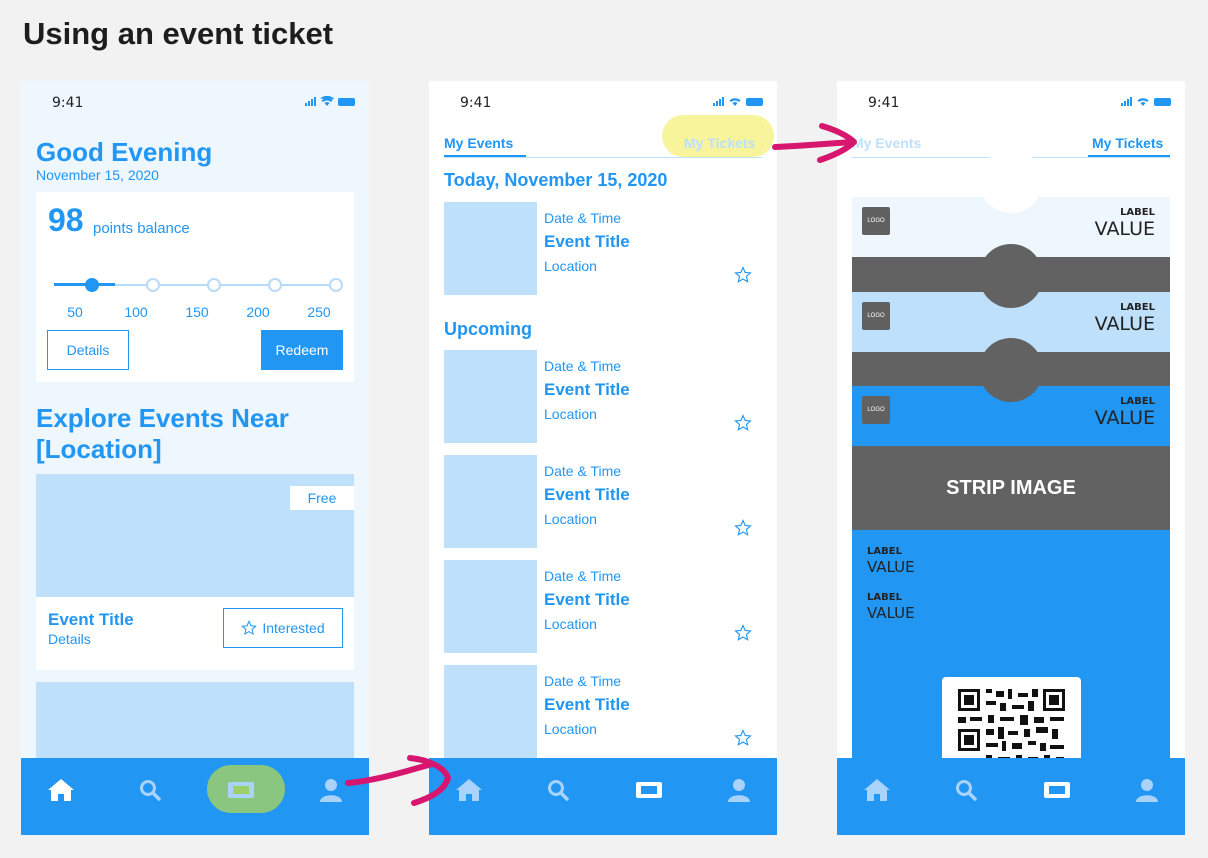  What do you see at coordinates (258, 312) in the screenshot?
I see `slider-tick-label: 200` at bounding box center [258, 312].